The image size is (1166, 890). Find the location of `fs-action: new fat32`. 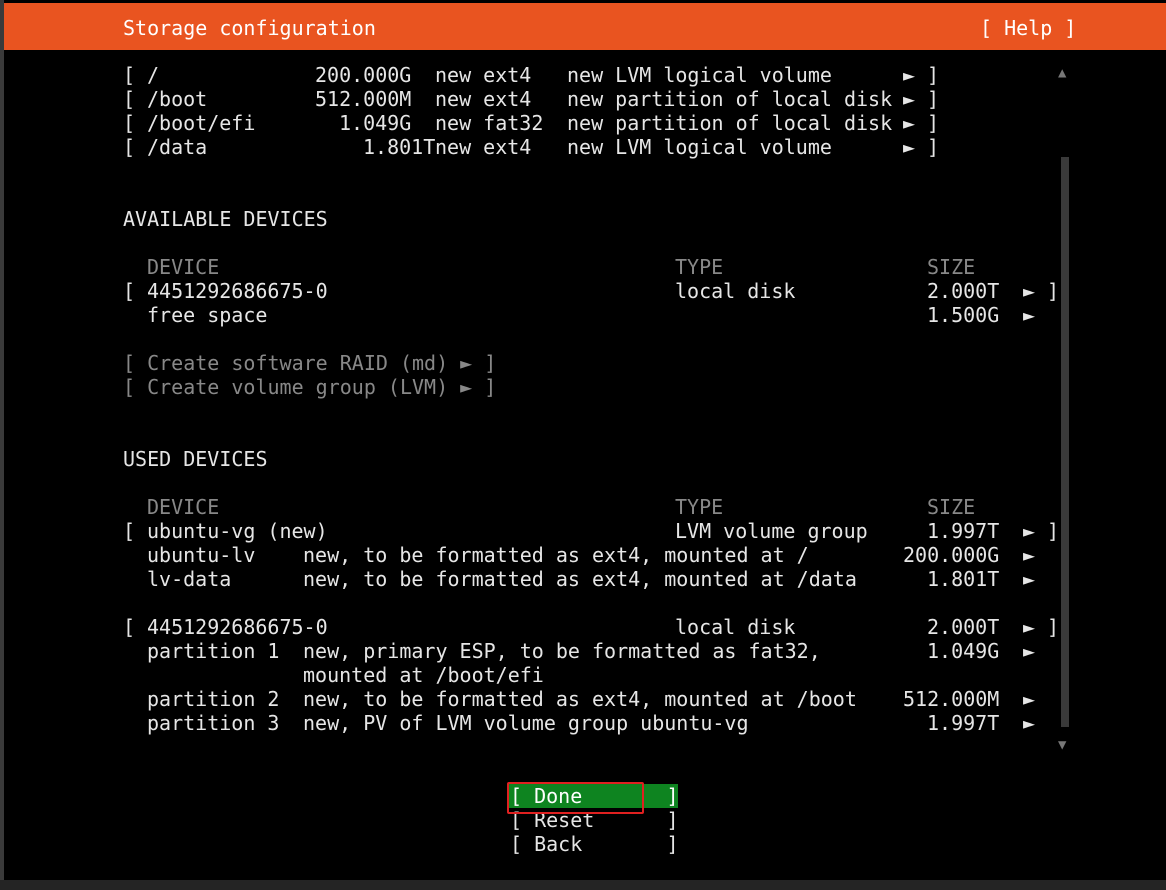

fs-action: new fat32 is located at coordinates (489, 123).